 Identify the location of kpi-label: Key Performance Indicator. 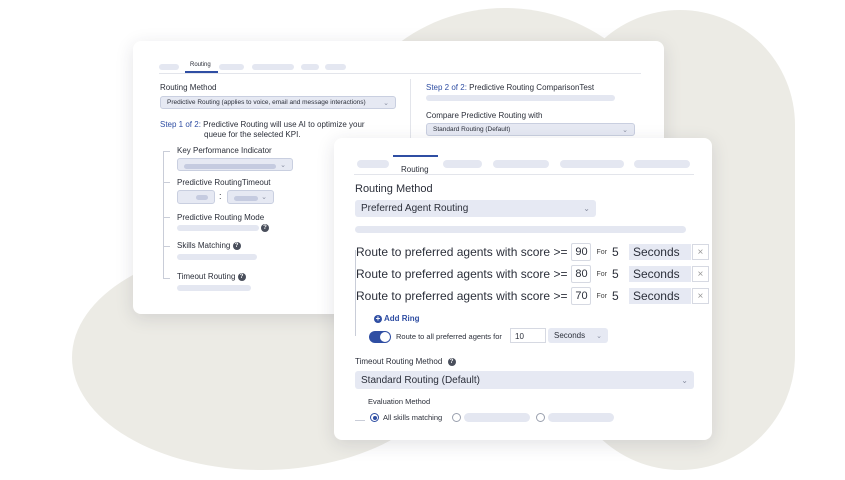
(224, 150).